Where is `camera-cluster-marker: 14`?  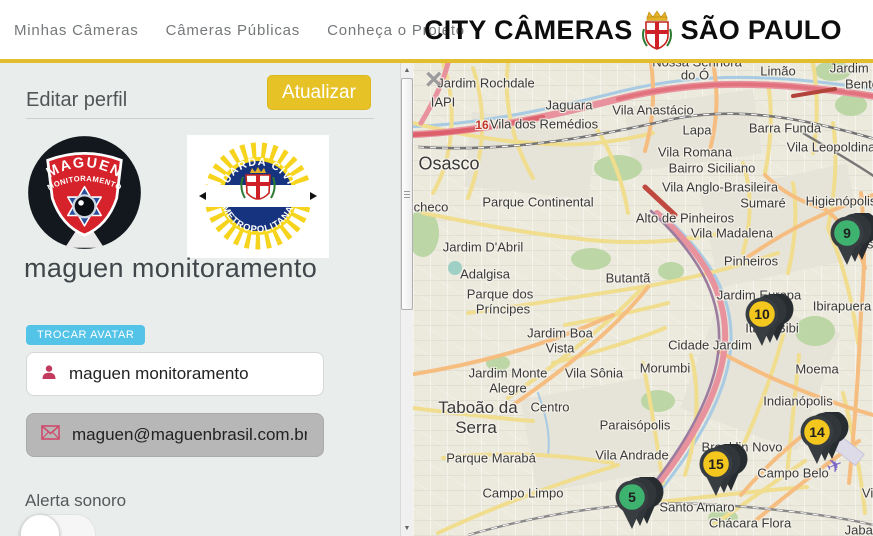
camera-cluster-marker: 14 is located at coordinates (825, 439).